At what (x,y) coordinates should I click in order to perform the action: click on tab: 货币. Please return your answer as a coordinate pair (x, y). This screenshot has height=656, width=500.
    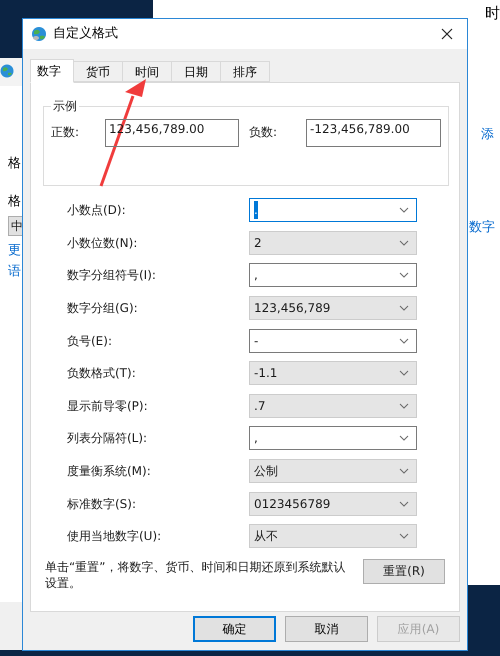
    Looking at the image, I should click on (98, 71).